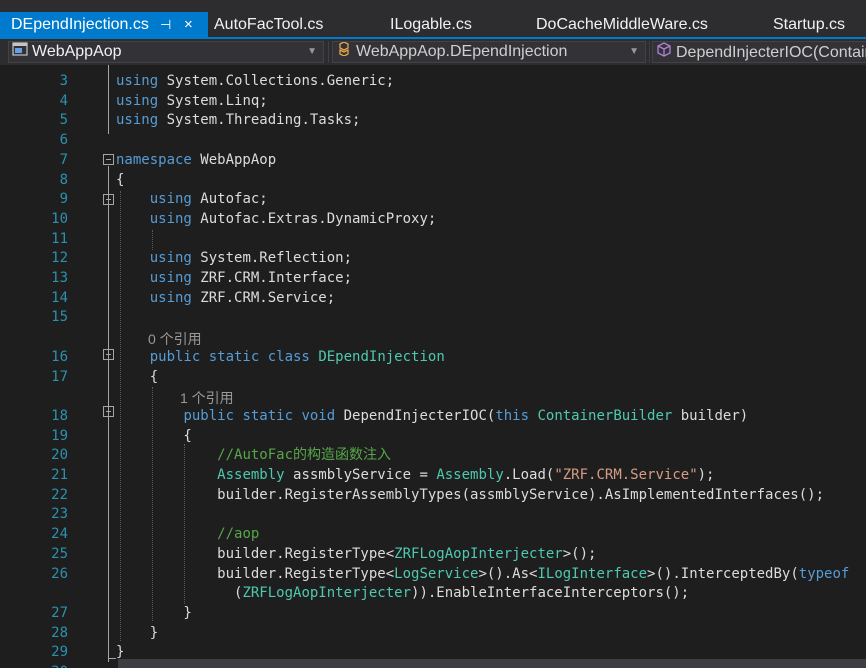 This screenshot has height=668, width=866. What do you see at coordinates (120, 652) in the screenshot?
I see `code-token: }` at bounding box center [120, 652].